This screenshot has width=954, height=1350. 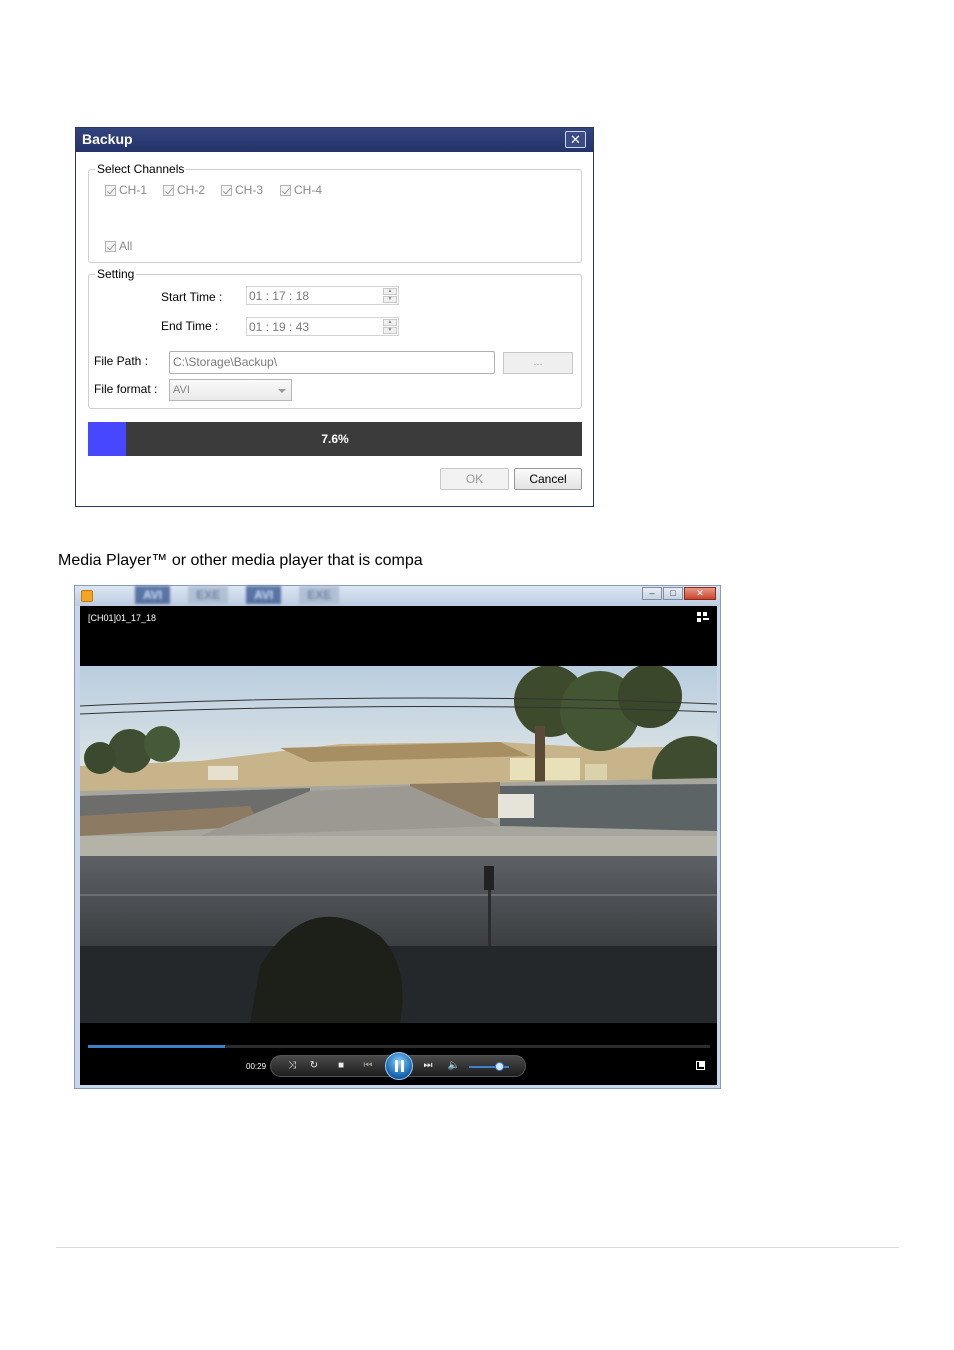 What do you see at coordinates (652, 593) in the screenshot?
I see `minimize-icon: –` at bounding box center [652, 593].